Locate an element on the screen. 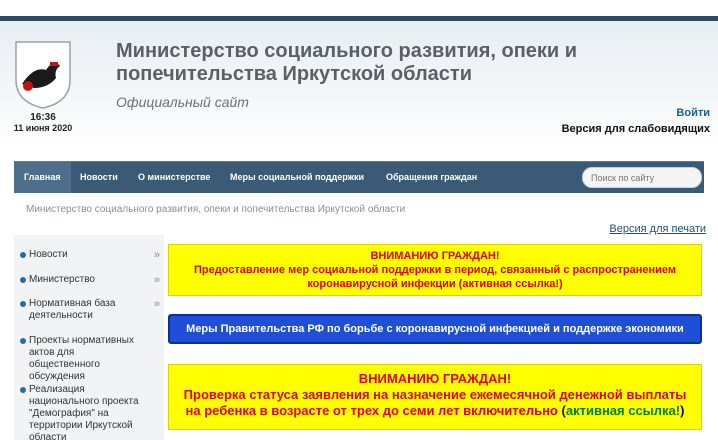  clock-time: 16:36 is located at coordinates (43, 117).